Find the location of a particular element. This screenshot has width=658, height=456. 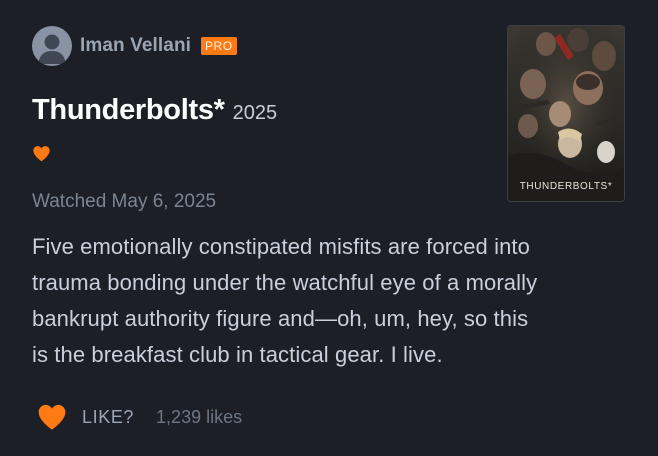

poster-artwork is located at coordinates (566, 113).